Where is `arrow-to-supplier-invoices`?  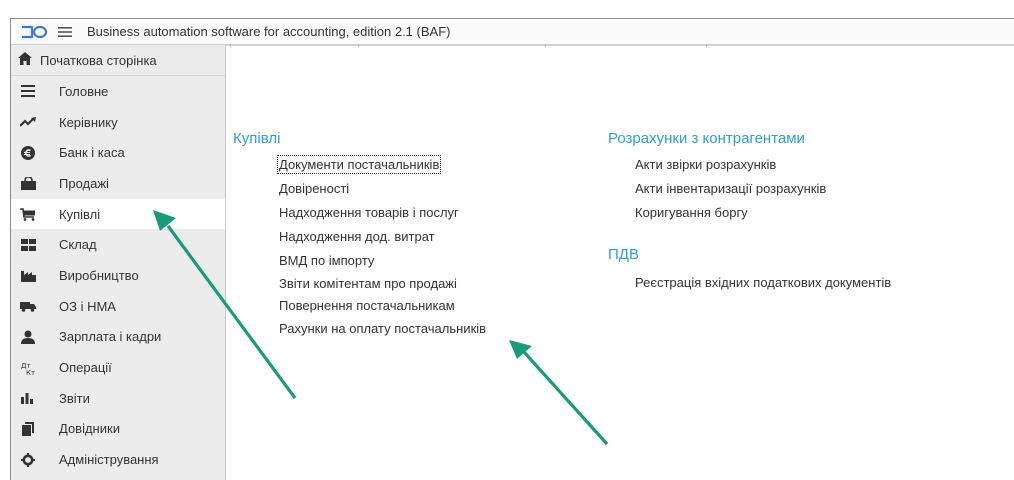
arrow-to-supplier-invoices is located at coordinates (559, 393).